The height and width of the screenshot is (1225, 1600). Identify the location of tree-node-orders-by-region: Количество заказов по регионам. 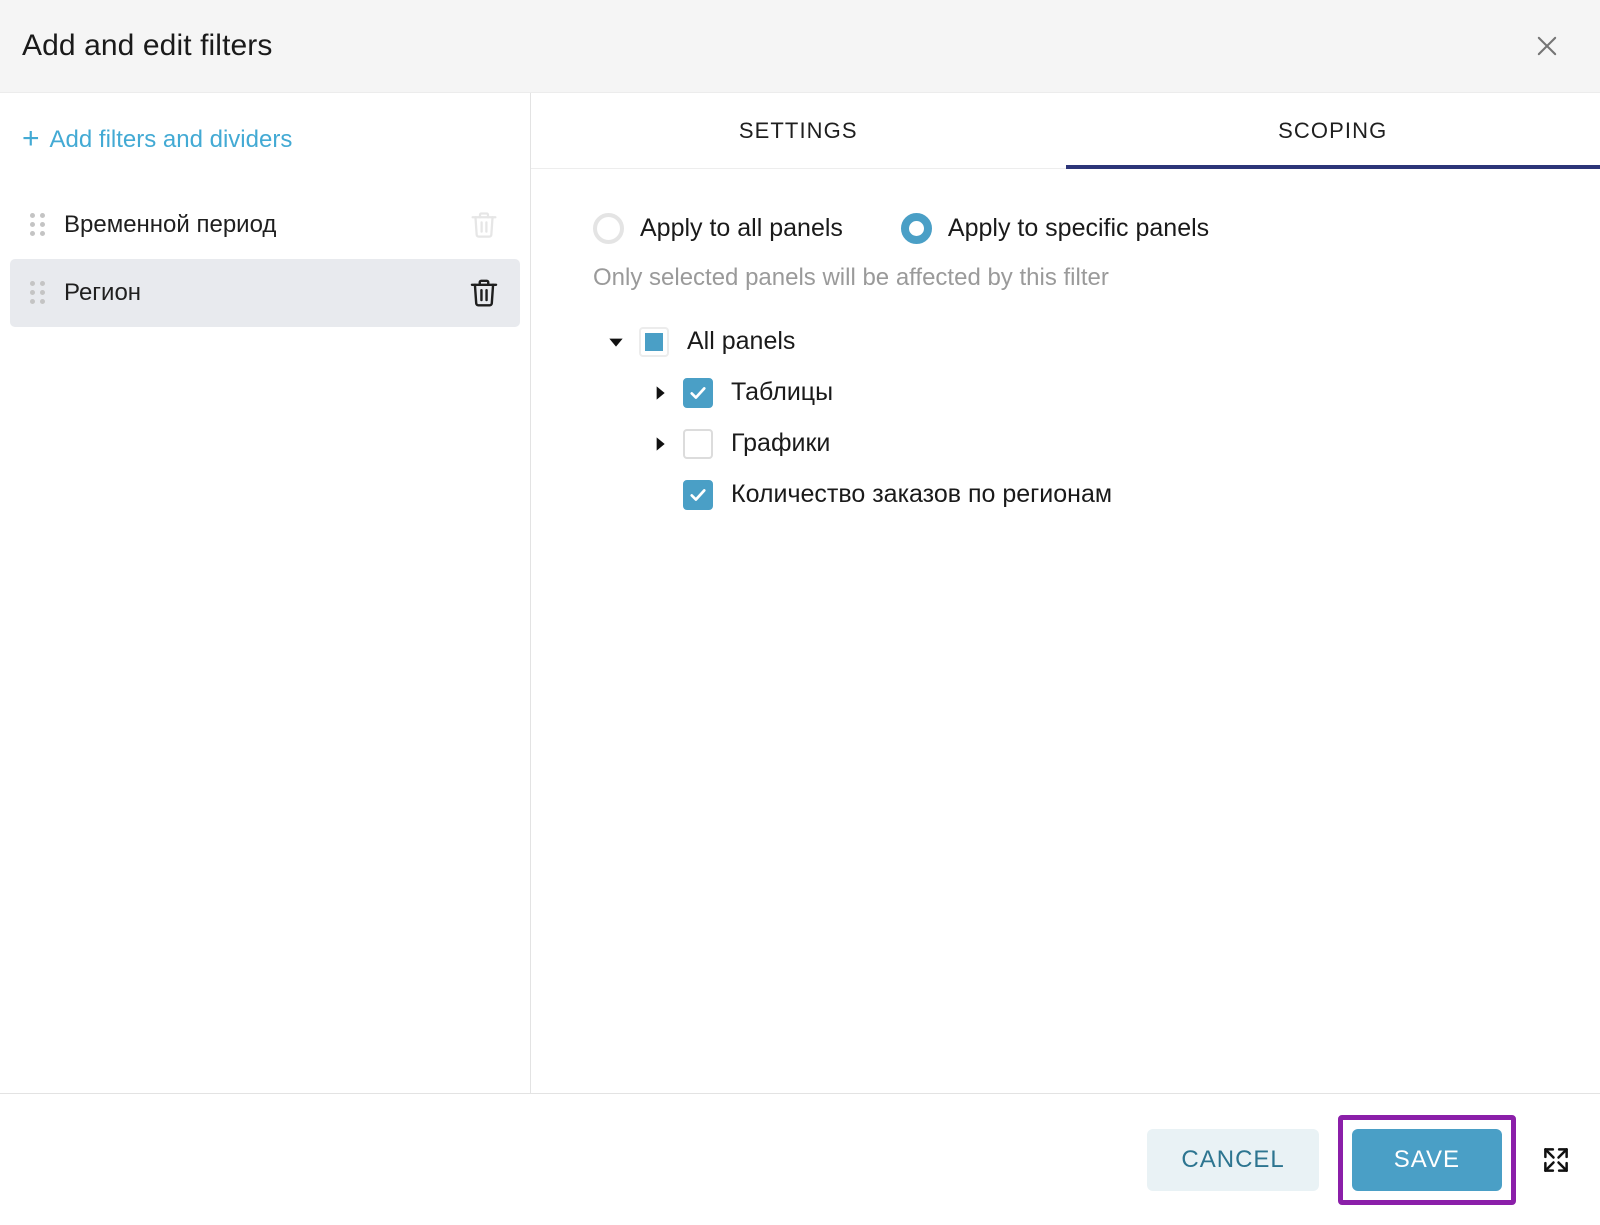
(1096, 494).